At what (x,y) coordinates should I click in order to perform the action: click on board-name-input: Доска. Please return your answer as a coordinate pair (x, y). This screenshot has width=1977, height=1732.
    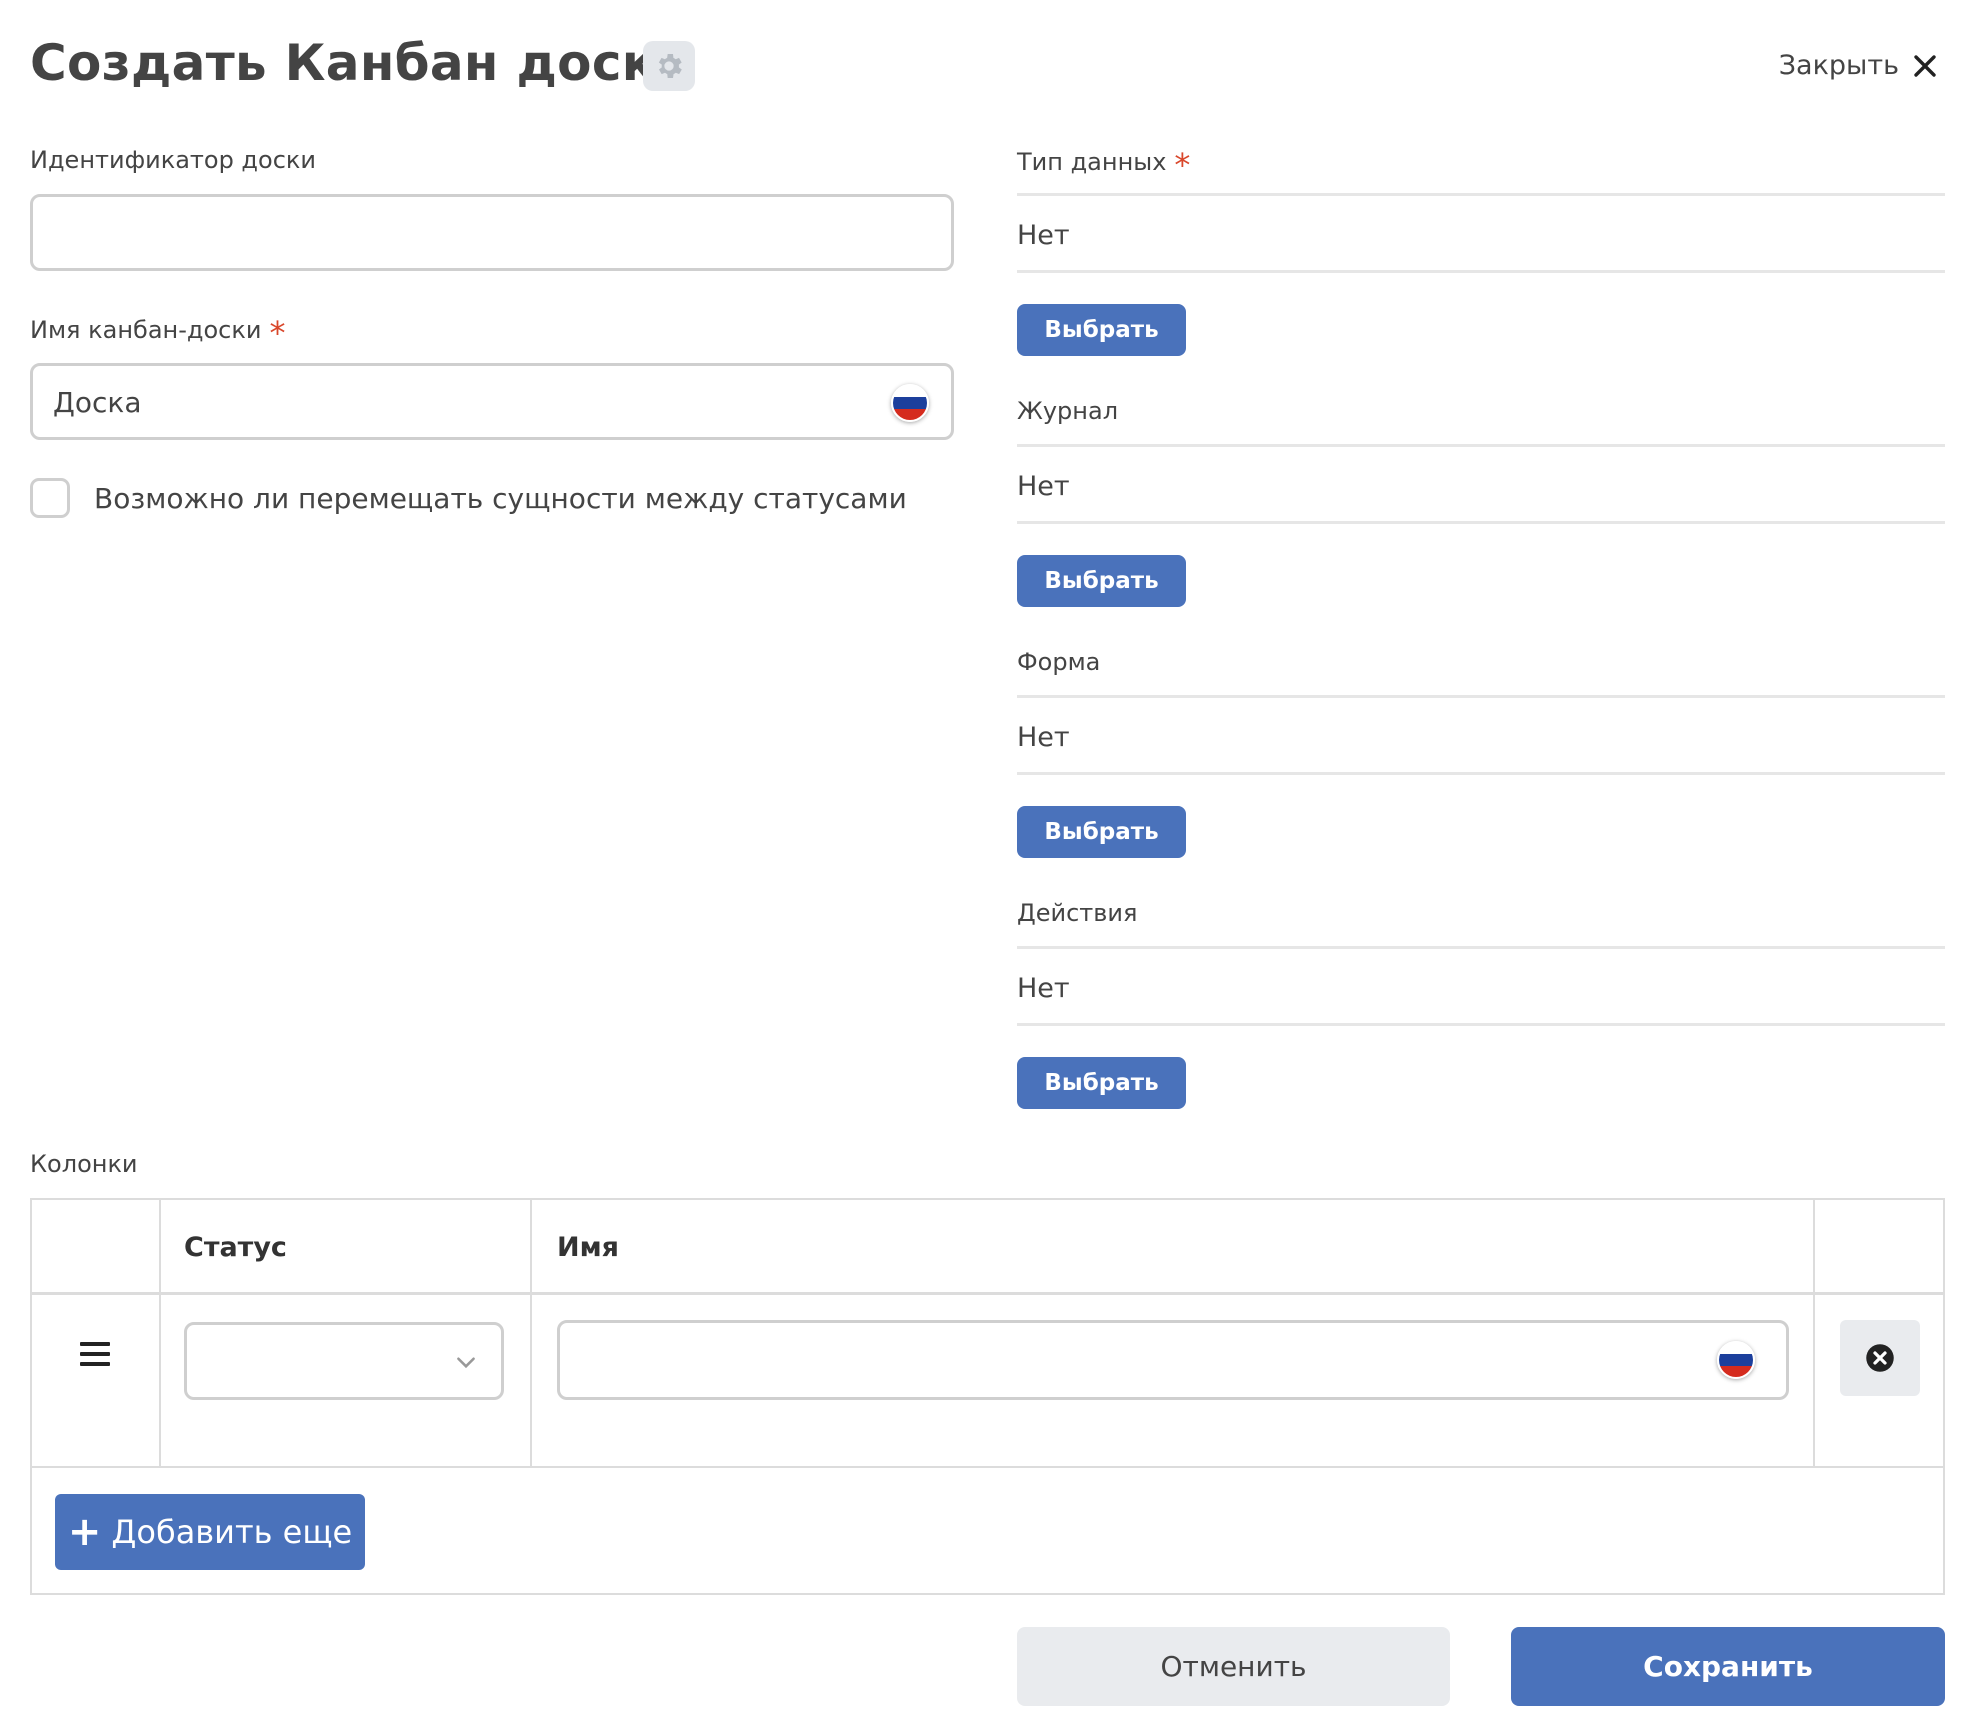
    Looking at the image, I should click on (492, 401).